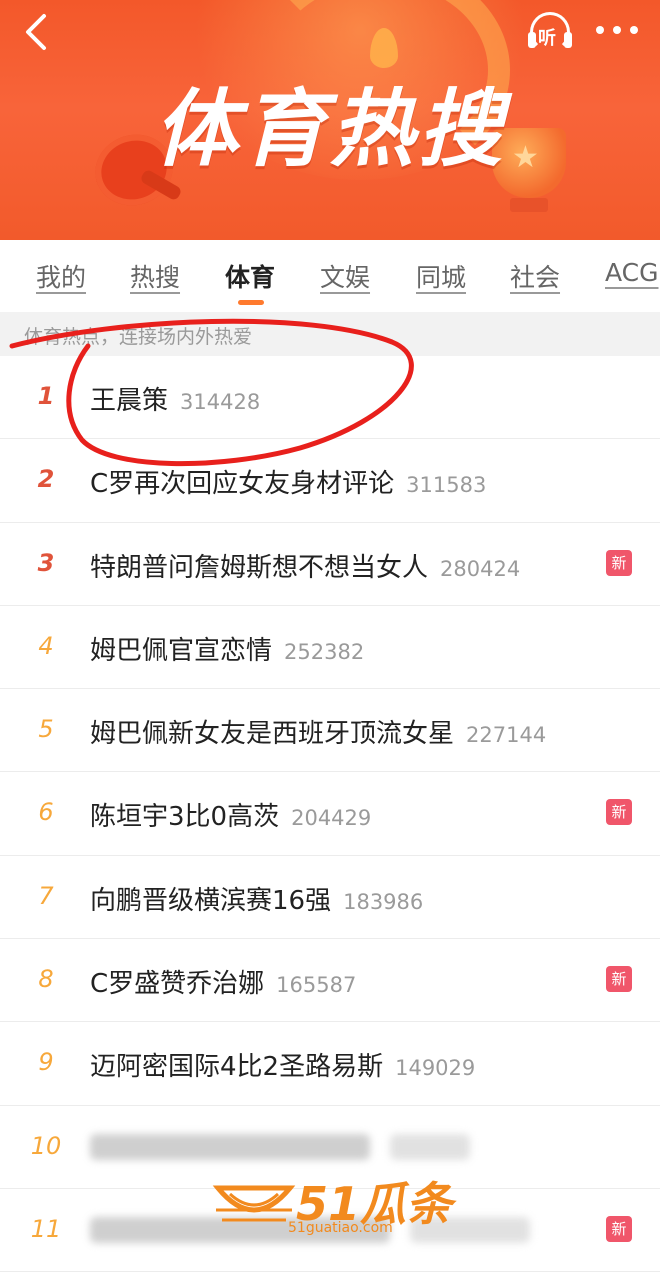 The image size is (660, 1280). What do you see at coordinates (46, 729) in the screenshot?
I see `rank-number: 5` at bounding box center [46, 729].